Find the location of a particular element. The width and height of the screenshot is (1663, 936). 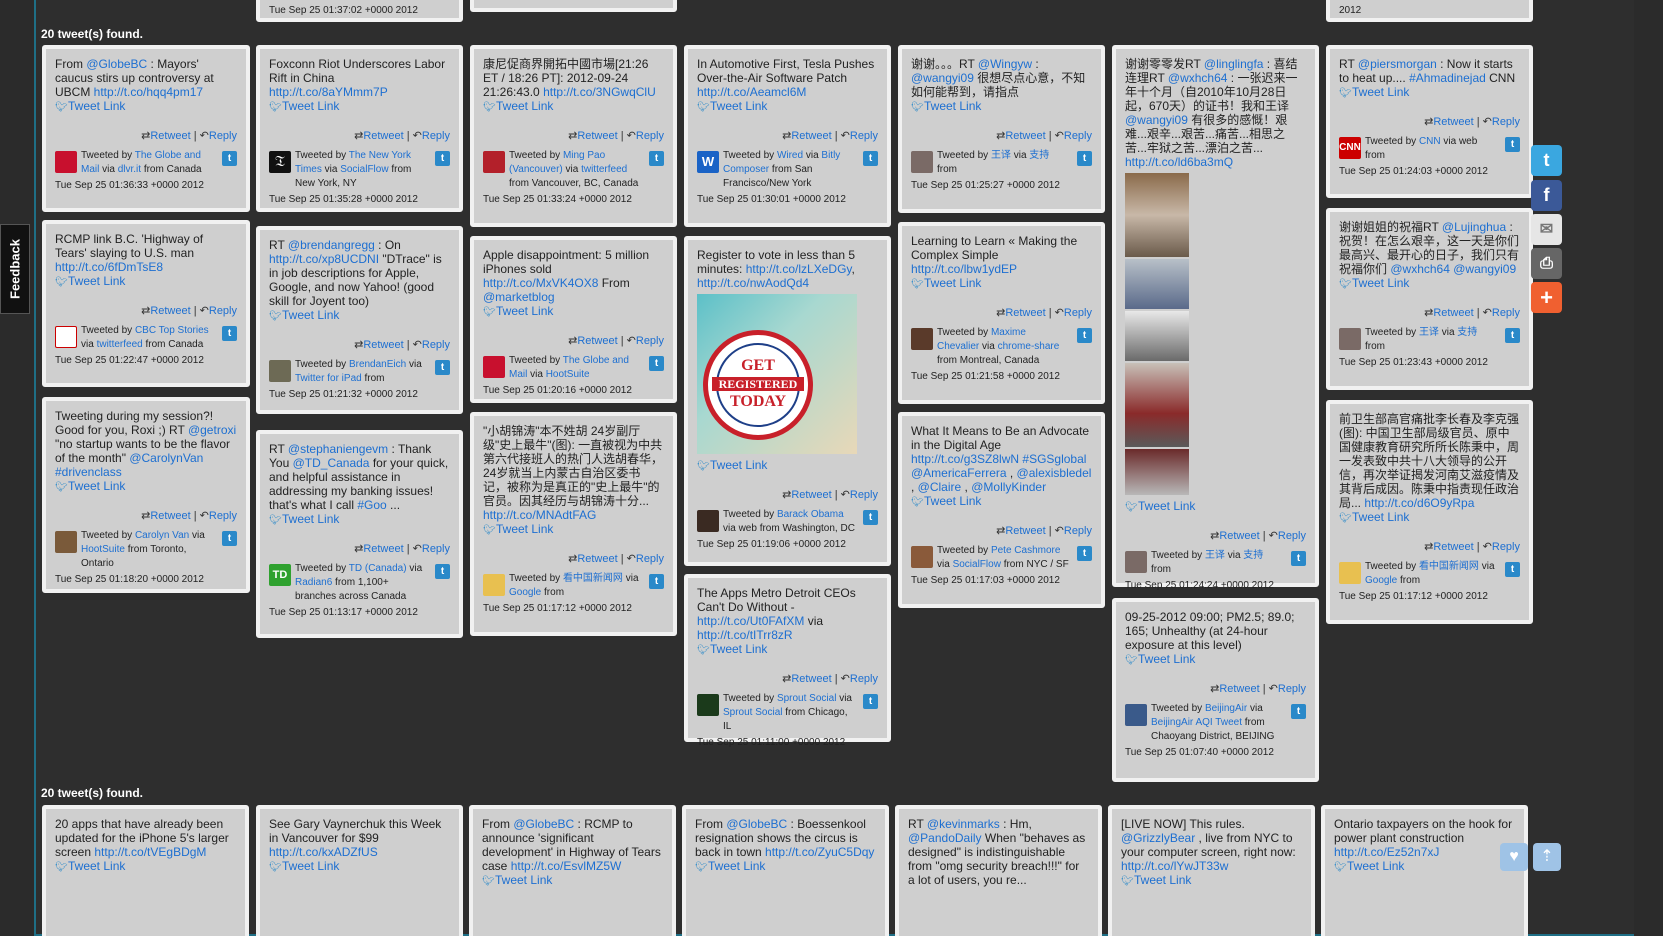

source-link: BeijingAir AQI Tweet is located at coordinates (1196, 722).